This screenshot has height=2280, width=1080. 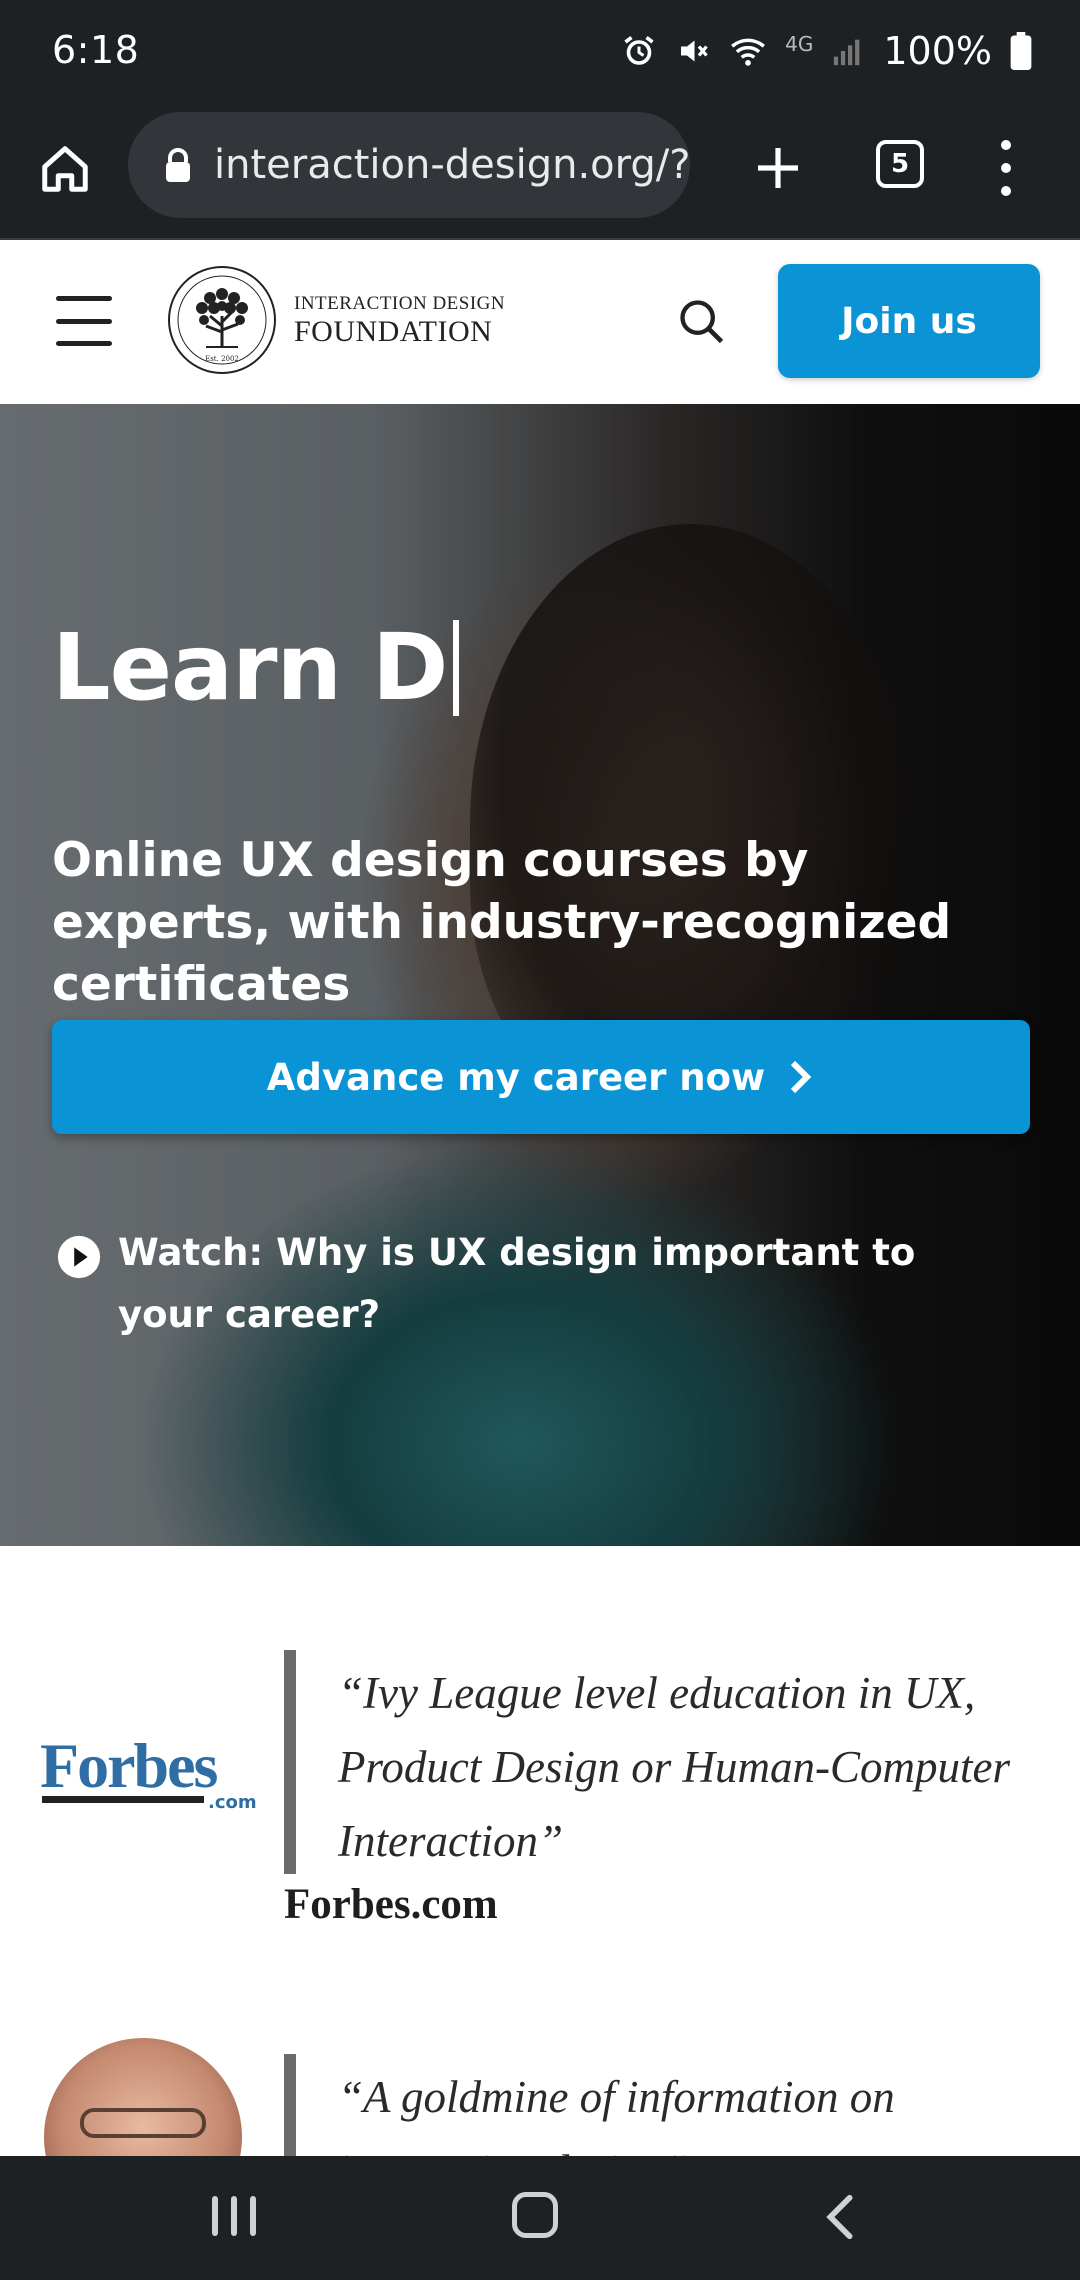 What do you see at coordinates (96, 50) in the screenshot?
I see `status-time: 6:18` at bounding box center [96, 50].